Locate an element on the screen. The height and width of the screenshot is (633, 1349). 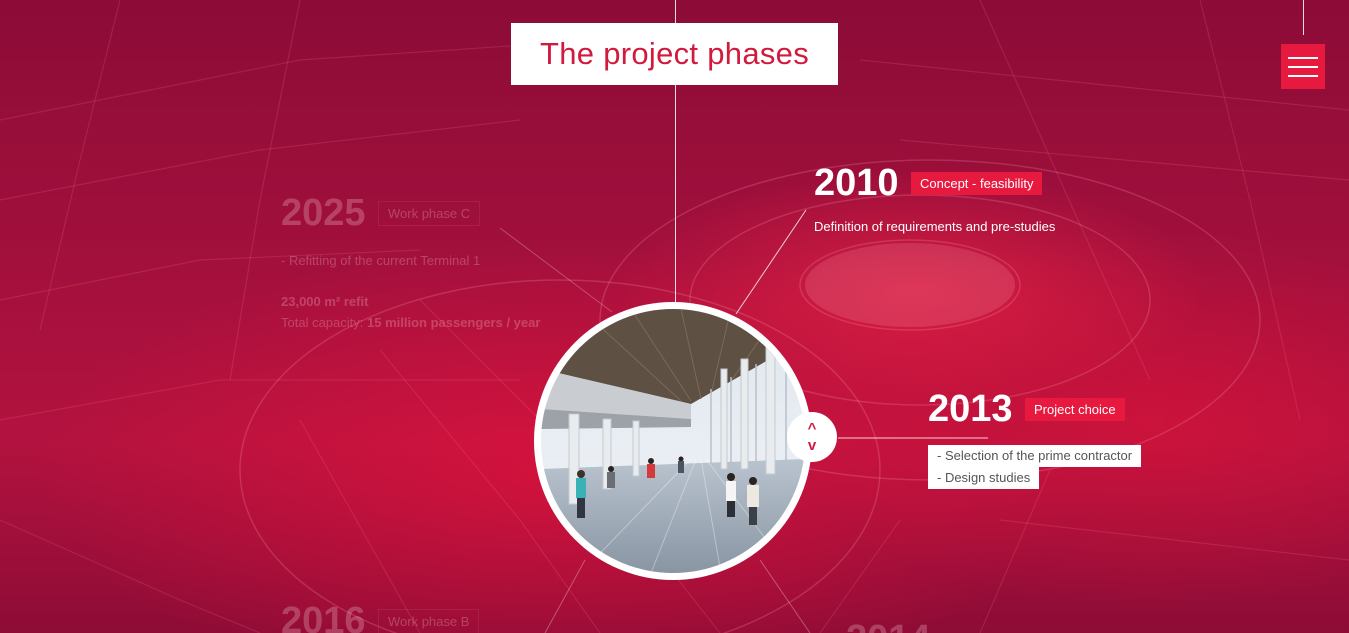
hamburger-menu-button is located at coordinates (1303, 66).